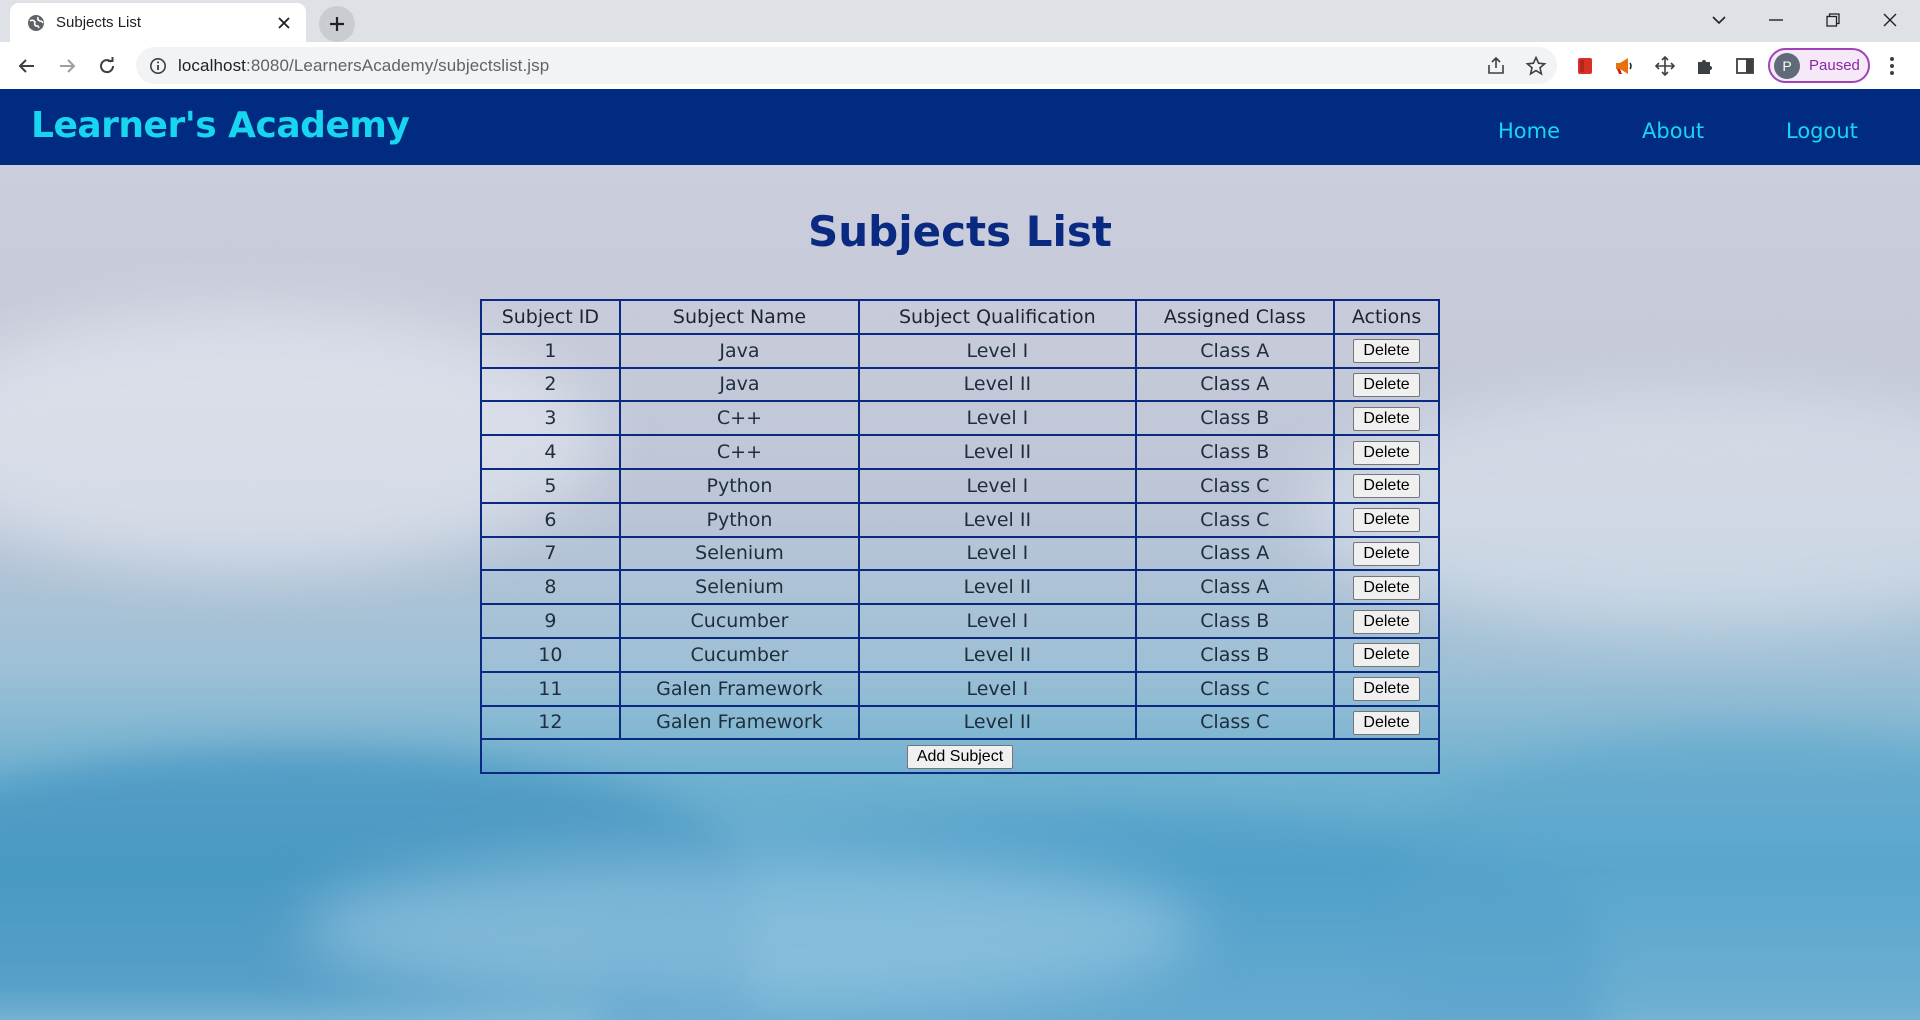 The width and height of the screenshot is (1920, 1020). I want to click on table-row: 10 Cucumber Level II Class B Delete, so click(960, 654).